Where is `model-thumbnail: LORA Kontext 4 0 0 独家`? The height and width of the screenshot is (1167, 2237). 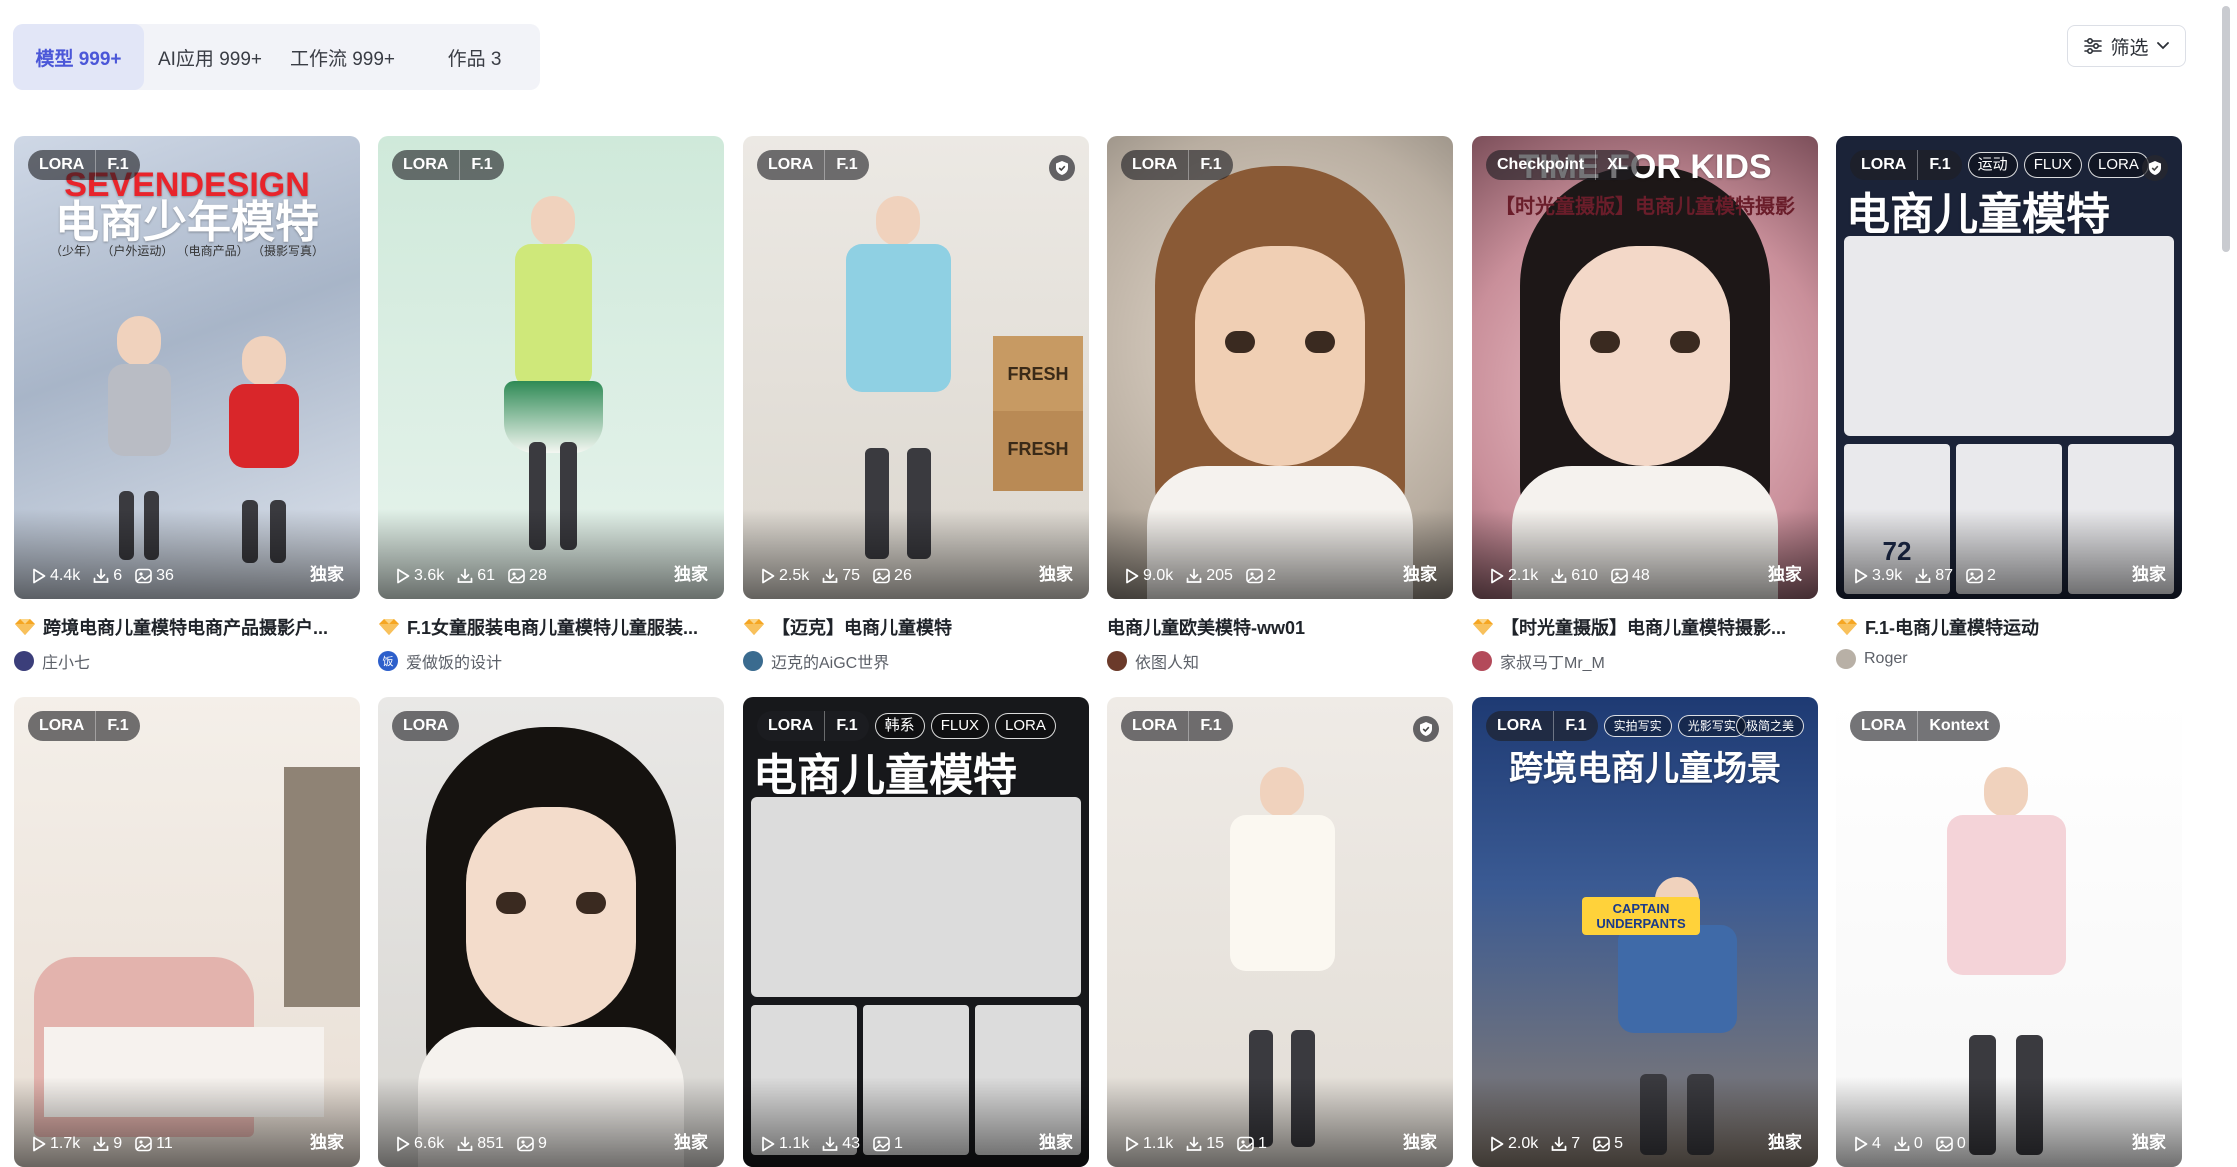 model-thumbnail: LORA Kontext 4 0 0 独家 is located at coordinates (2009, 932).